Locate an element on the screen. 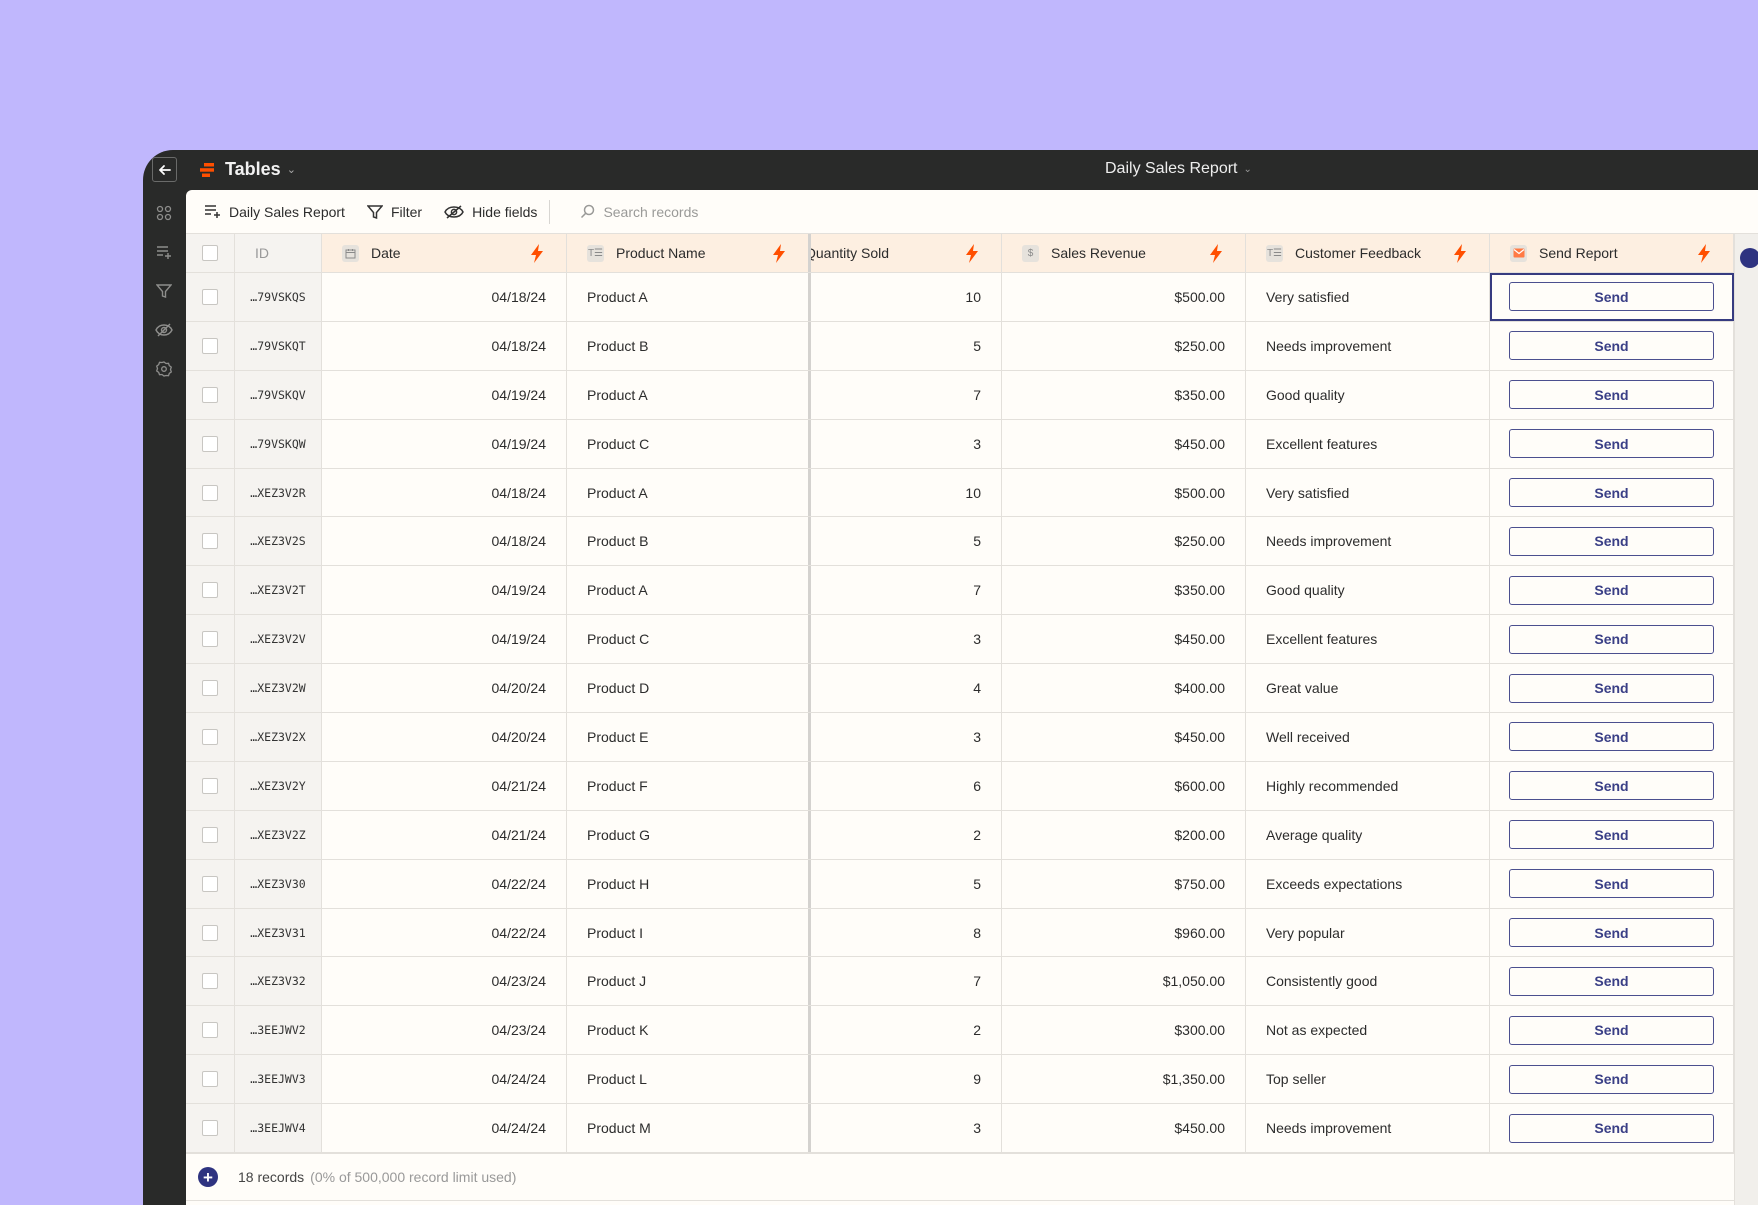  cell-date: 04/24/24 is located at coordinates (444, 1128).